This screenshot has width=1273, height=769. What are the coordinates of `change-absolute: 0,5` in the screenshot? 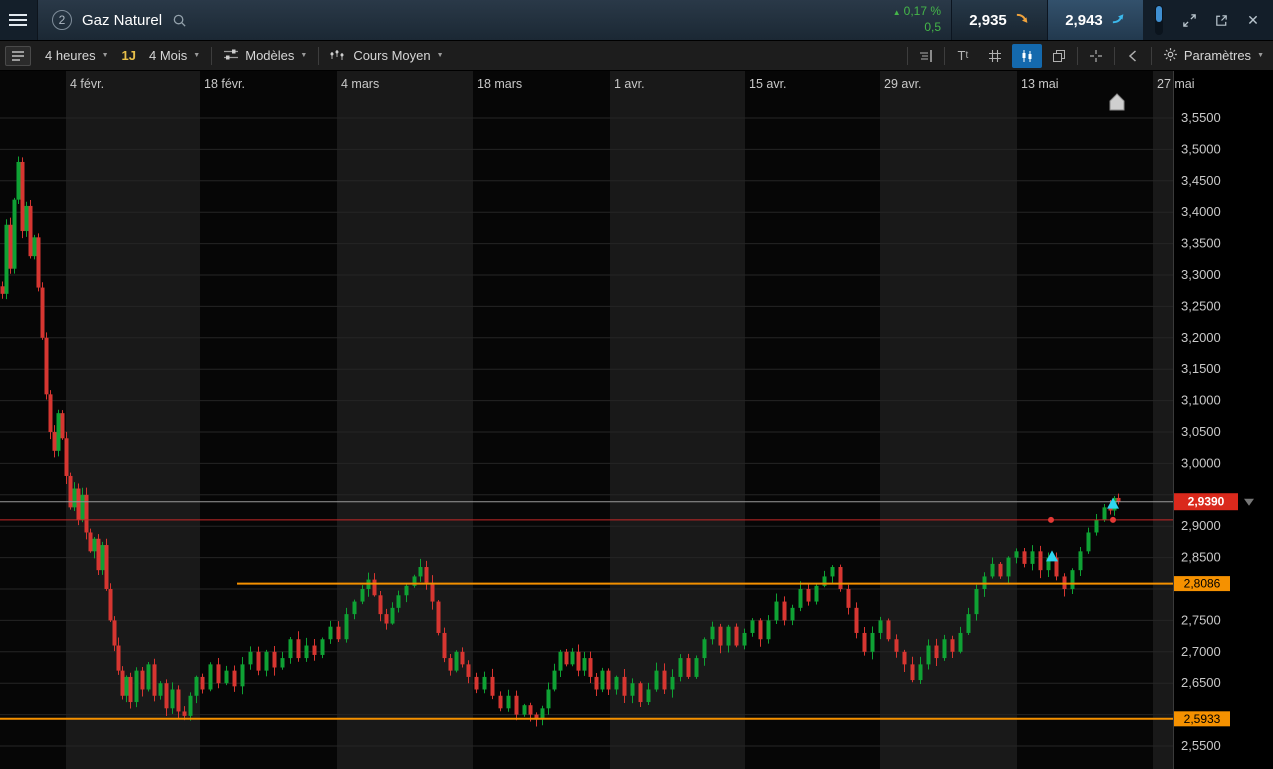 It's located at (932, 27).